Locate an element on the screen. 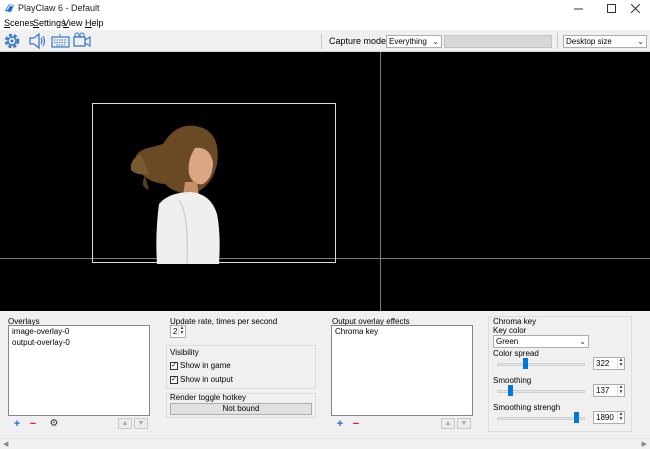  menu-settings: Settings is located at coordinates (49, 23).